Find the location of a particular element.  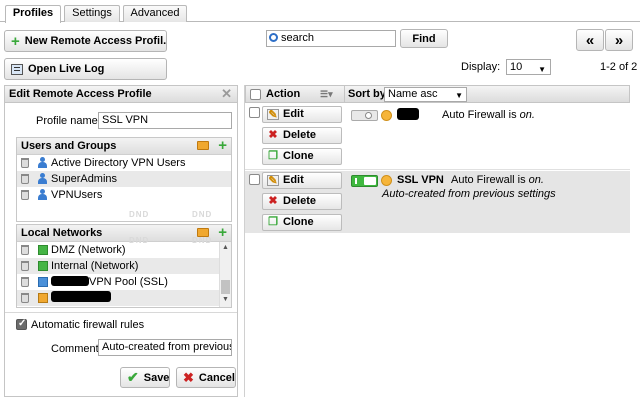

list-item: VPN Pool (SSL) is located at coordinates (118, 282).